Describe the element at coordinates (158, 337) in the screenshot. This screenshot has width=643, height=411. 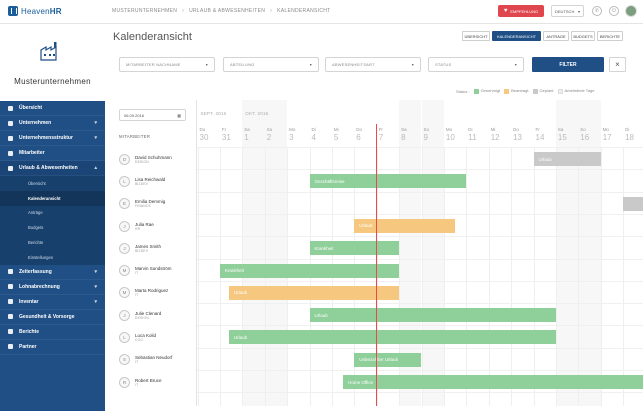
I see `employee-row: L Luca Kolid COO` at that location.